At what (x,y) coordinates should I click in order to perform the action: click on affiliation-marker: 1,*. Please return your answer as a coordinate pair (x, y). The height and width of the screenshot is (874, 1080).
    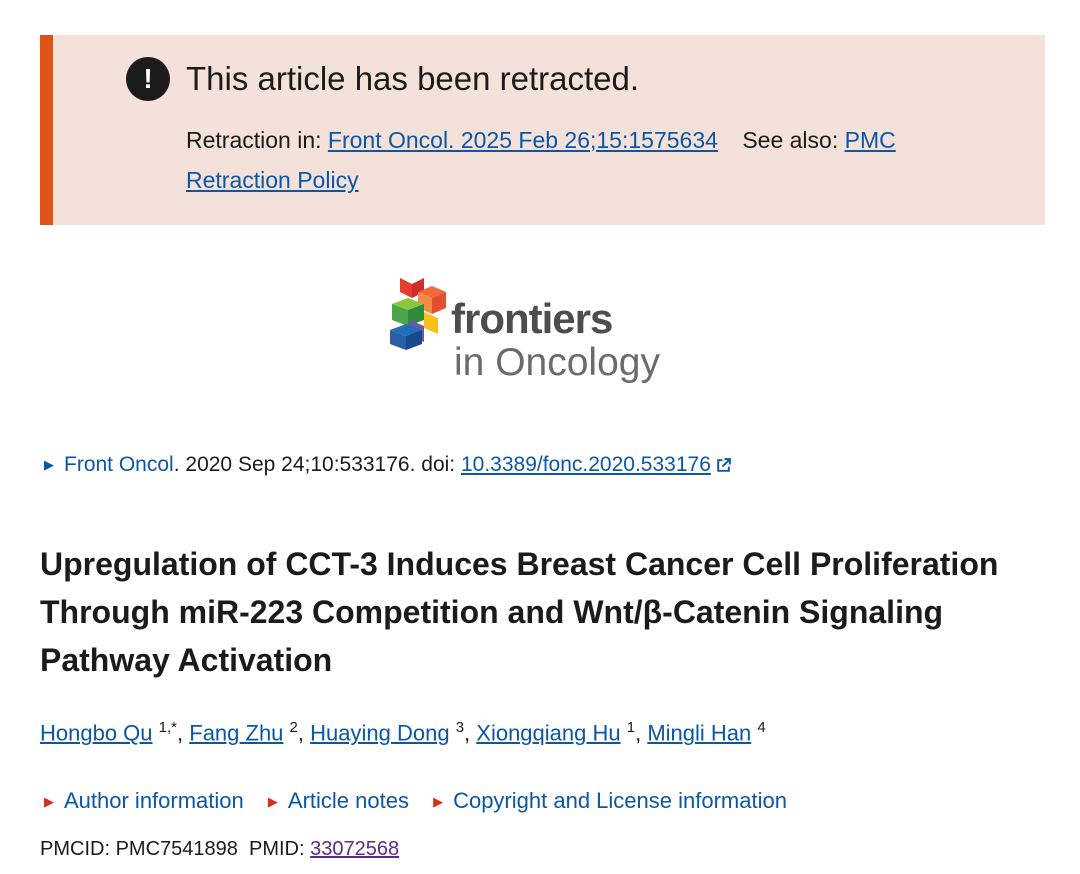
    Looking at the image, I should click on (168, 727).